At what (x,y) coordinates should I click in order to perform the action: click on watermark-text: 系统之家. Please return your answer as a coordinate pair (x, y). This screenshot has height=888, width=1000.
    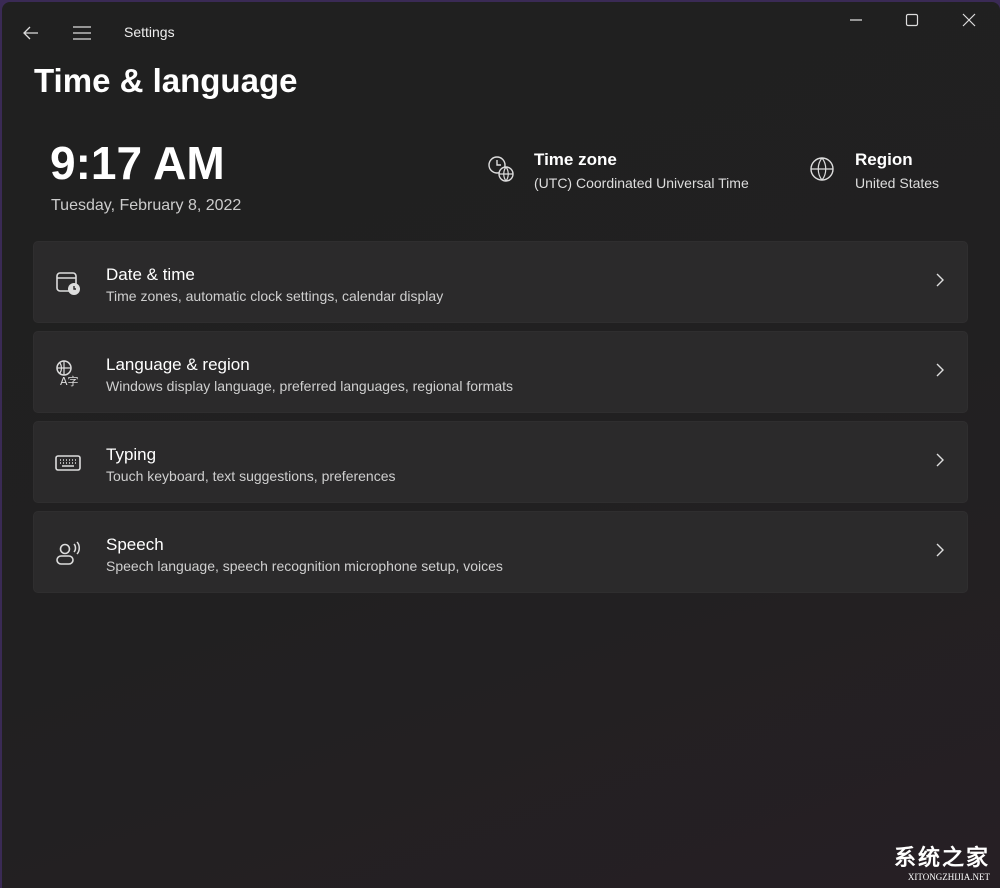
    Looking at the image, I should click on (941, 857).